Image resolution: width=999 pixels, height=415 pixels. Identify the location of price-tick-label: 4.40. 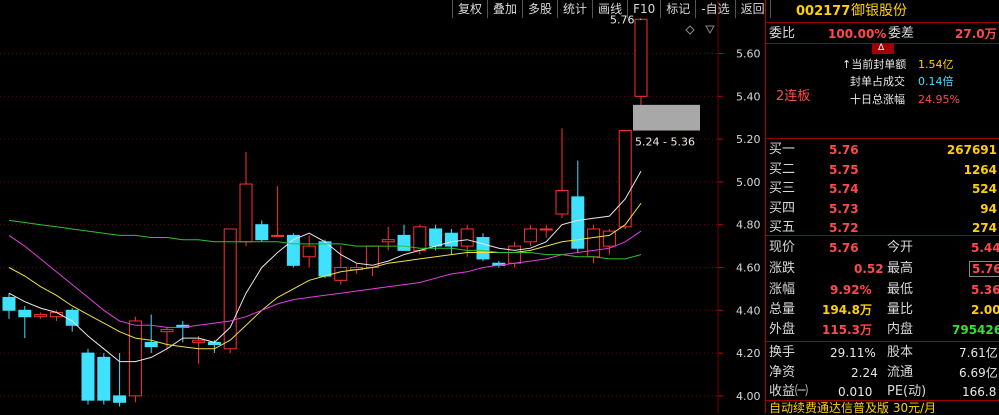
(748, 310).